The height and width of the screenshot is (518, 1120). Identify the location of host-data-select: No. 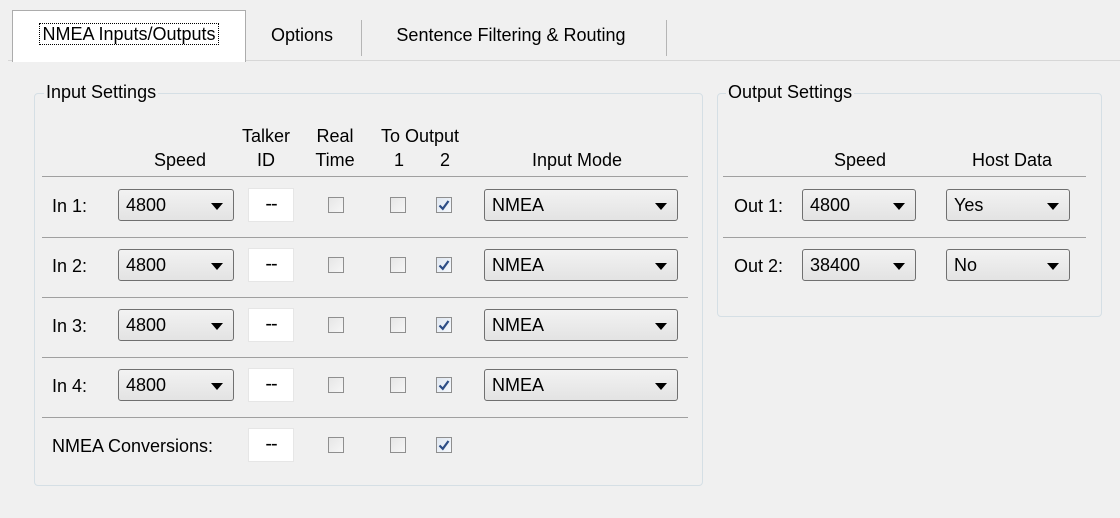
(1008, 265).